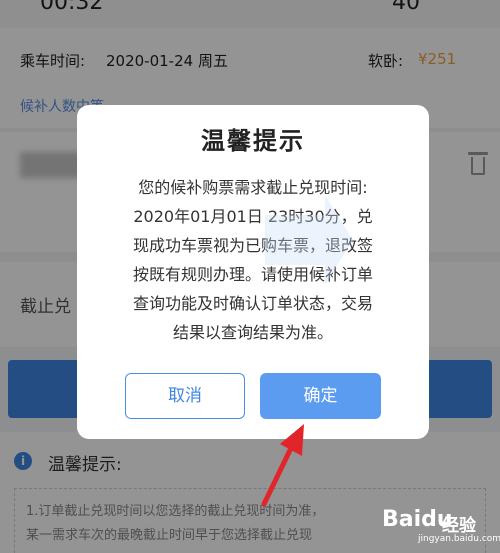 This screenshot has height=553, width=500. Describe the element at coordinates (252, 303) in the screenshot. I see `dialog-message-line: 查询功能及时确认订单状态，交易` at that location.